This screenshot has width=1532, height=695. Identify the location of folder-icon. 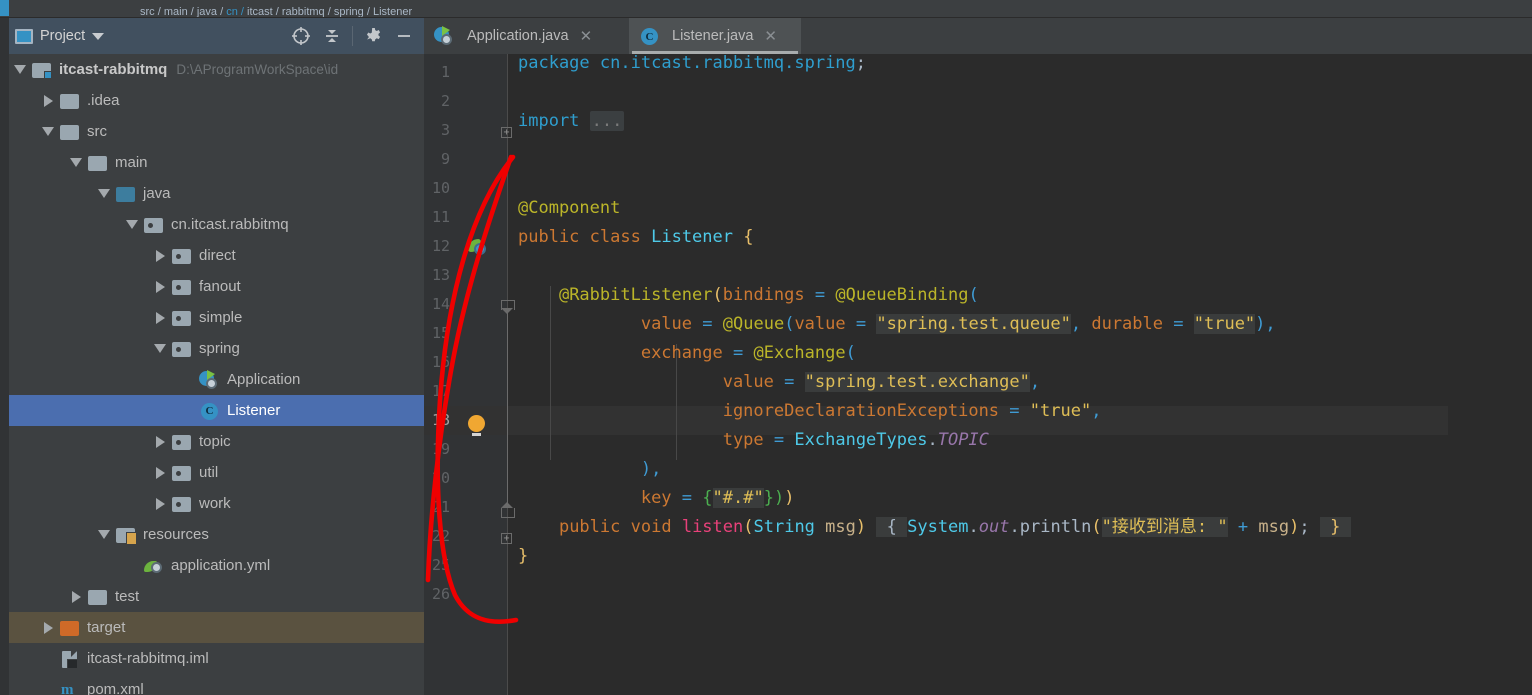
(70, 101).